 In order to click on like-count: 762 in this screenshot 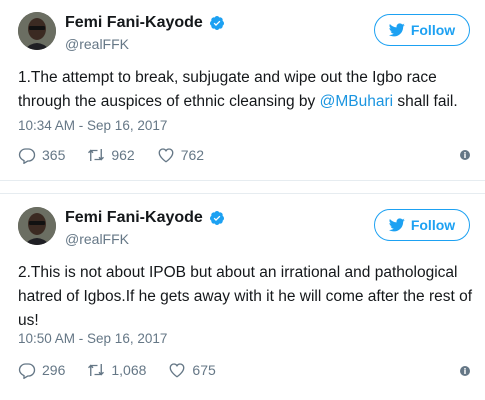, I will do `click(192, 155)`.